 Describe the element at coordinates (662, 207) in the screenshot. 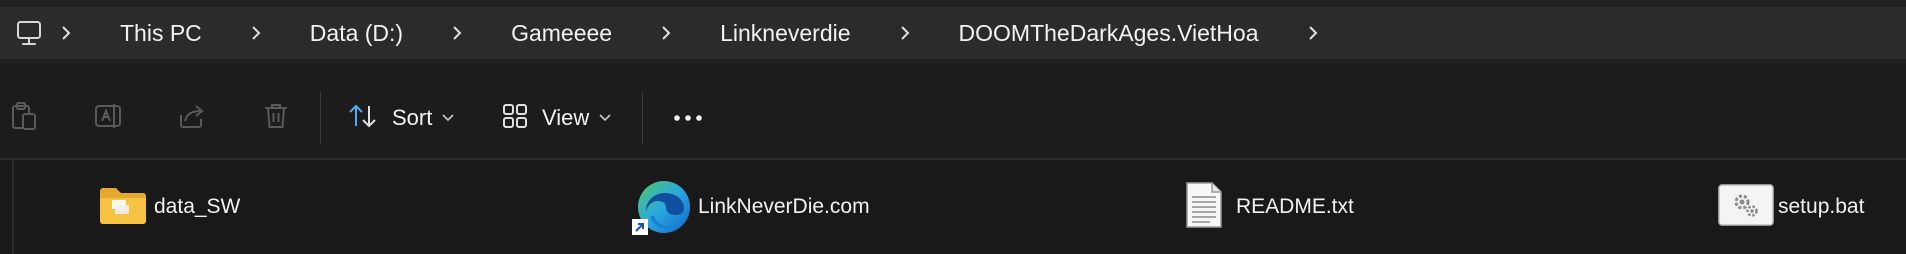

I see `edge-shortcut-icon` at that location.